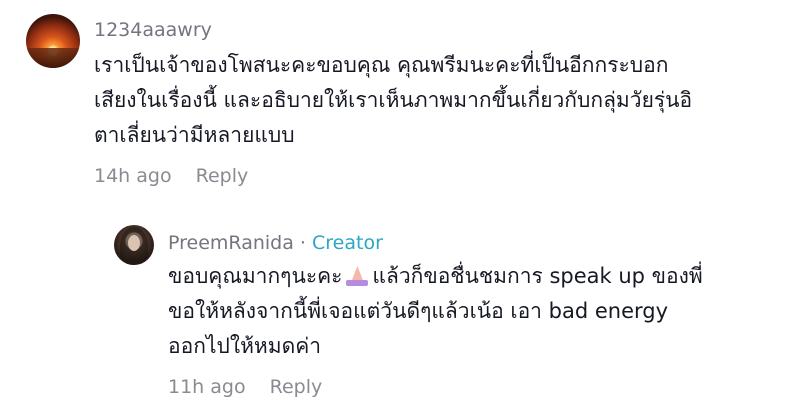 The width and height of the screenshot is (800, 418). I want to click on reply-reply-button: Reply, so click(296, 387).